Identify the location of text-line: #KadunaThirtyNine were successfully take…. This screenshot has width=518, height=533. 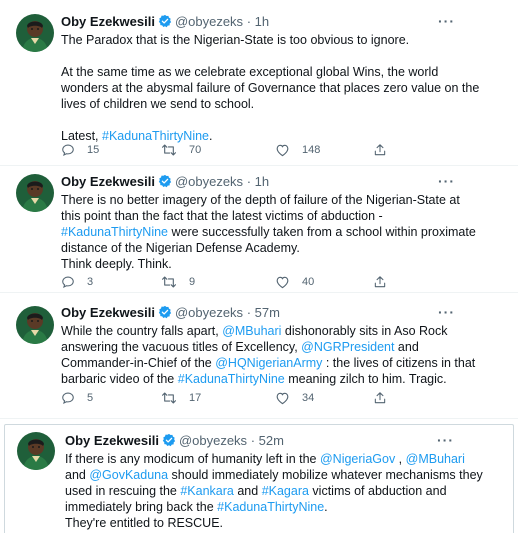
(268, 232).